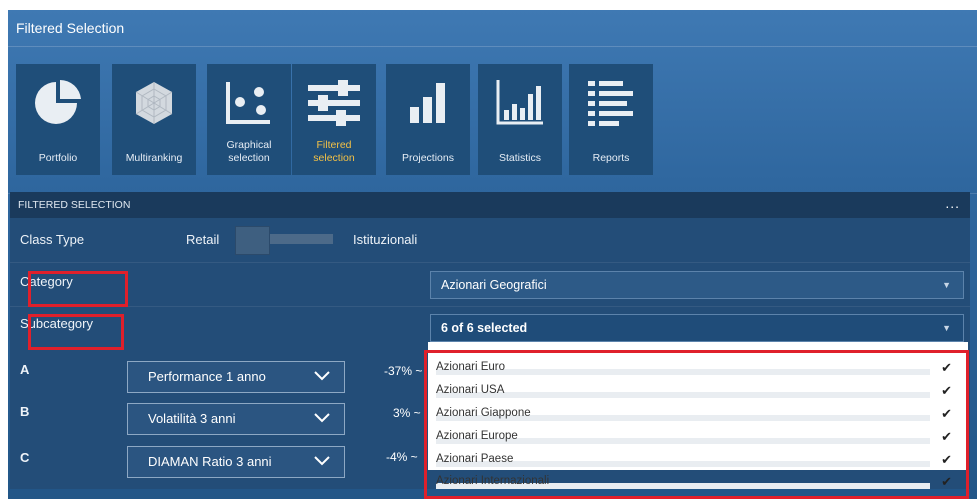 The height and width of the screenshot is (499, 977). I want to click on tile-multiranking: Multiranking, so click(154, 119).